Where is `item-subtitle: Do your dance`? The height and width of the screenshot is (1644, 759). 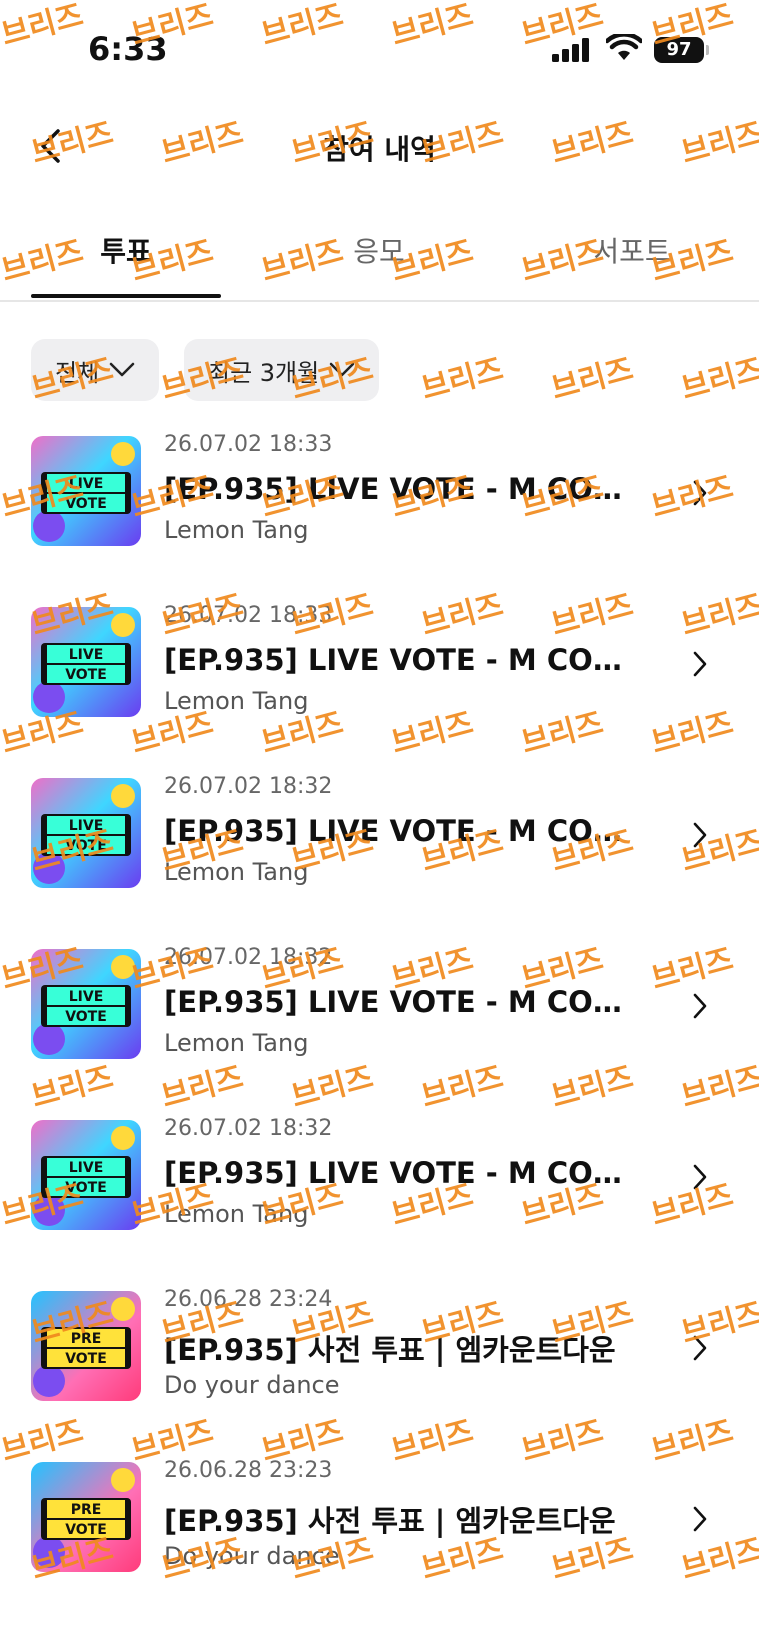
item-subtitle: Do your dance is located at coordinates (252, 1385).